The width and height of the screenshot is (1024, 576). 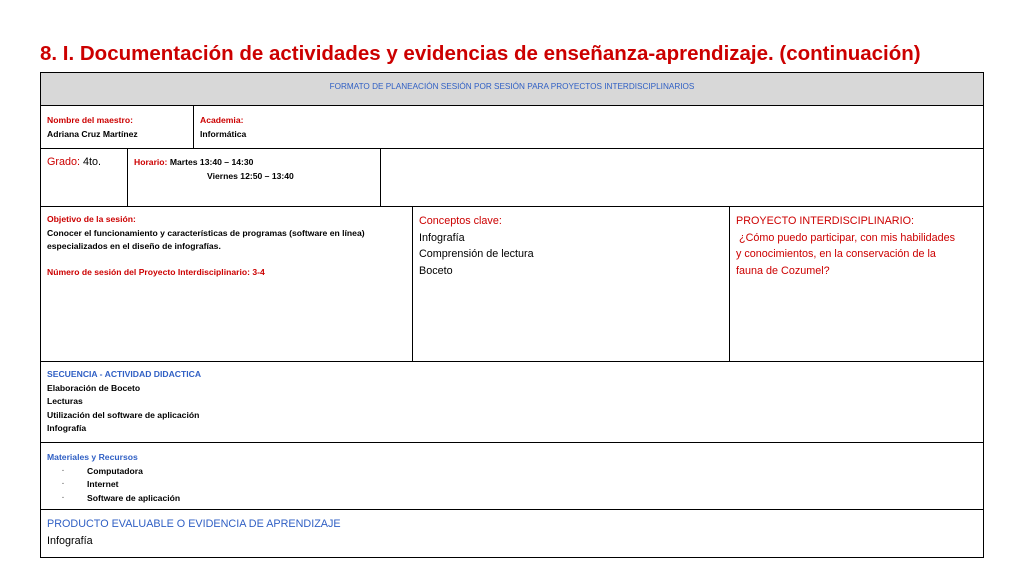 What do you see at coordinates (223, 133) in the screenshot?
I see `academy-name: Informática` at bounding box center [223, 133].